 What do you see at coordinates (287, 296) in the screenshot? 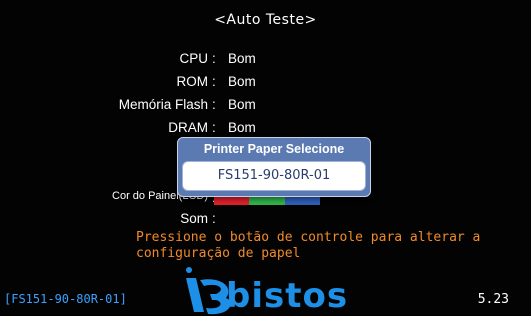
I see `brand-name: bistos` at bounding box center [287, 296].